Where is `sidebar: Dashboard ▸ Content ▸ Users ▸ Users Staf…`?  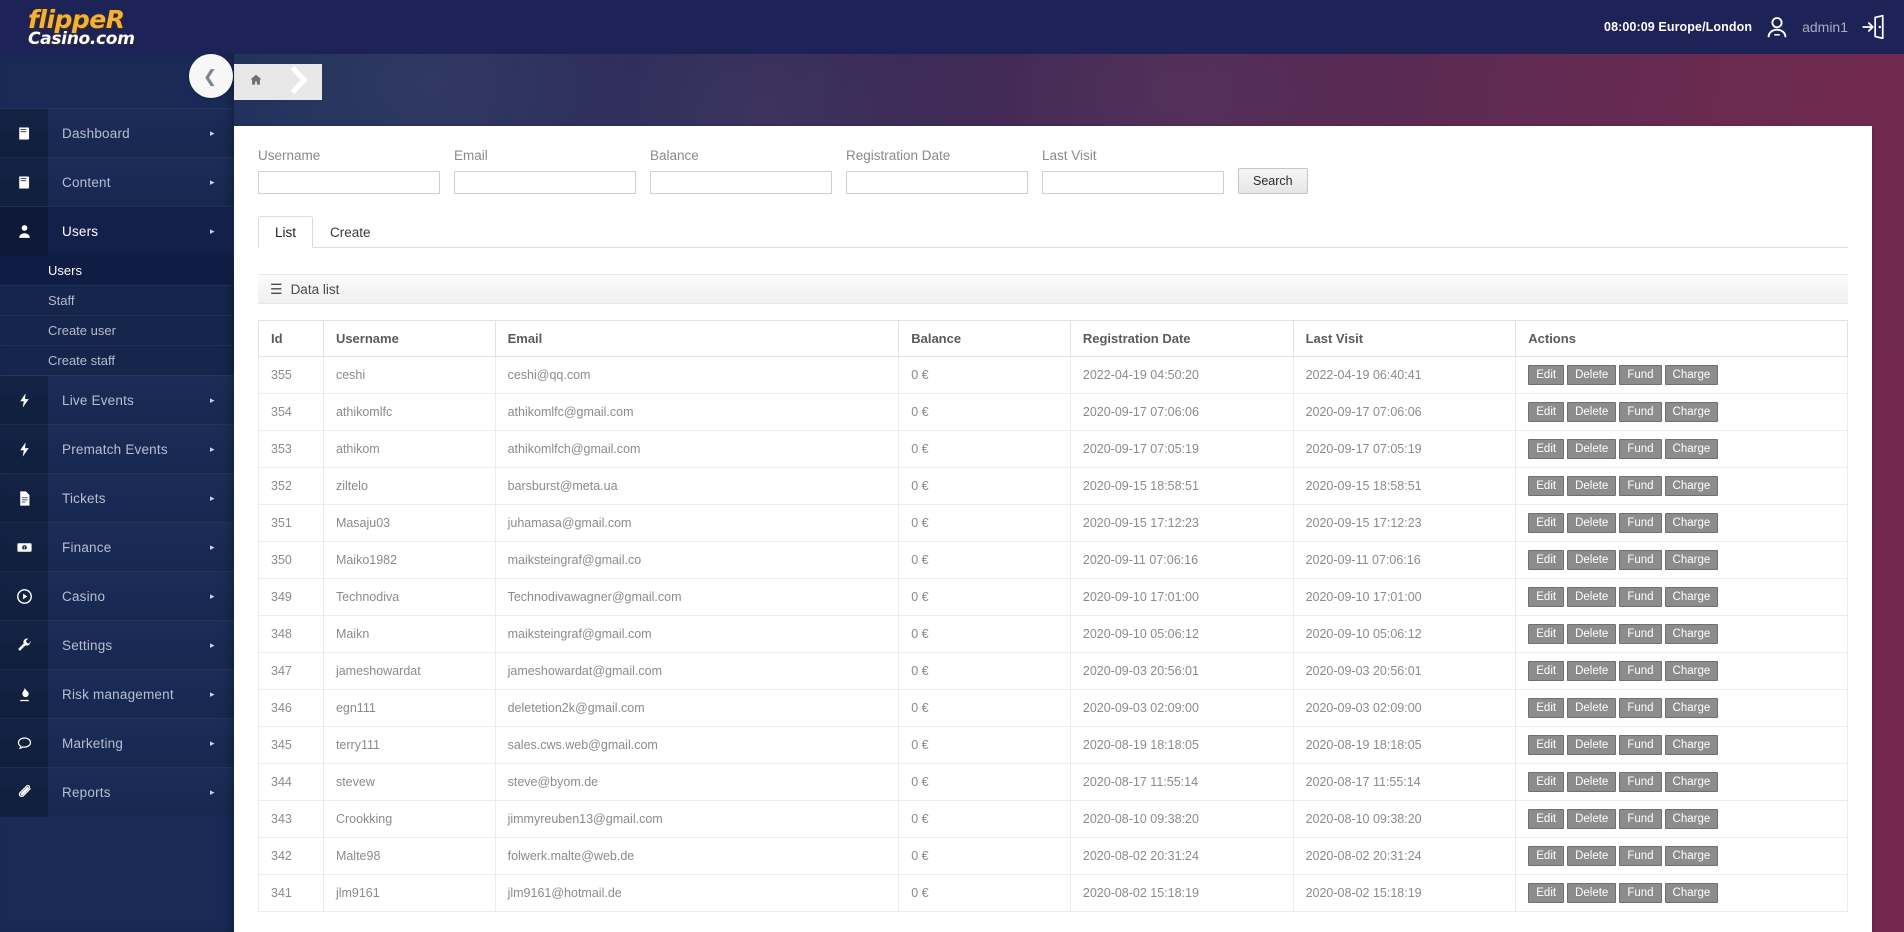 sidebar: Dashboard ▸ Content ▸ Users ▸ Users Staf… is located at coordinates (117, 493).